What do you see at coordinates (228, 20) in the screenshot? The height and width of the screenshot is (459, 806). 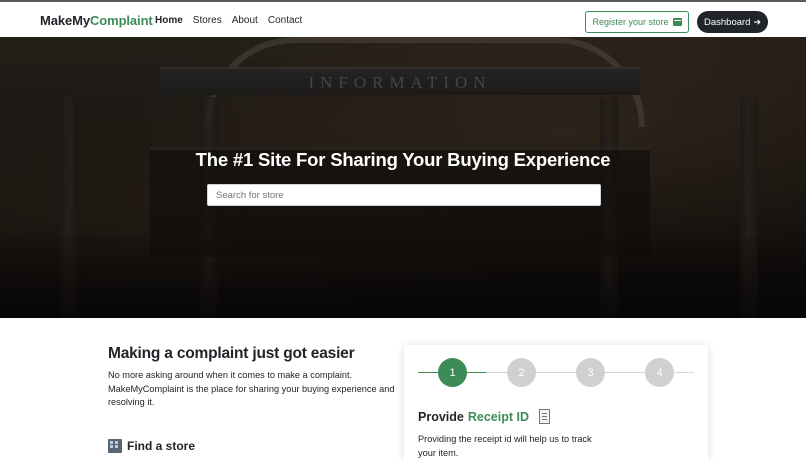 I see `nav-links: Home Stores About Contact` at bounding box center [228, 20].